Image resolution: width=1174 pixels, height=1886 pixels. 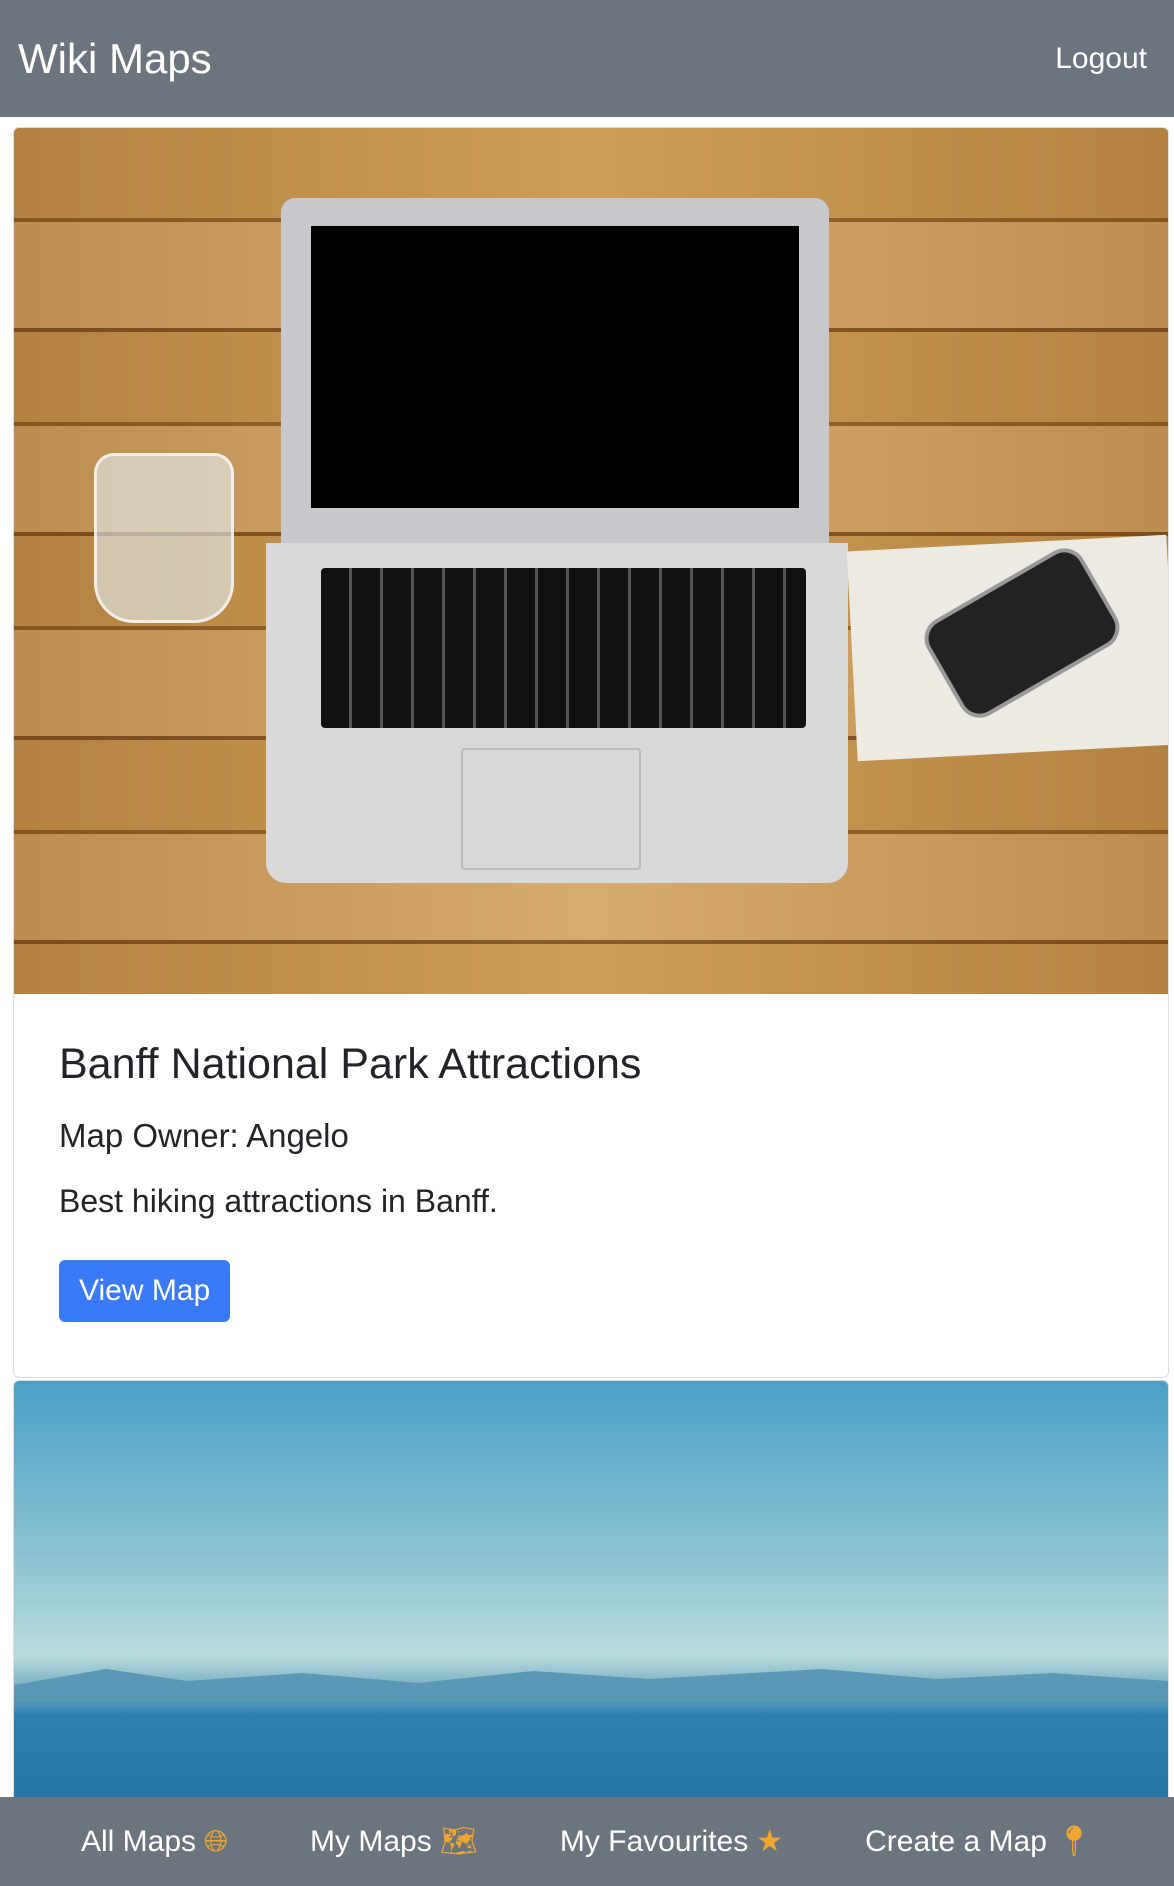 I want to click on nav-create-map: Create a Map 📍︎, so click(x=979, y=1841).